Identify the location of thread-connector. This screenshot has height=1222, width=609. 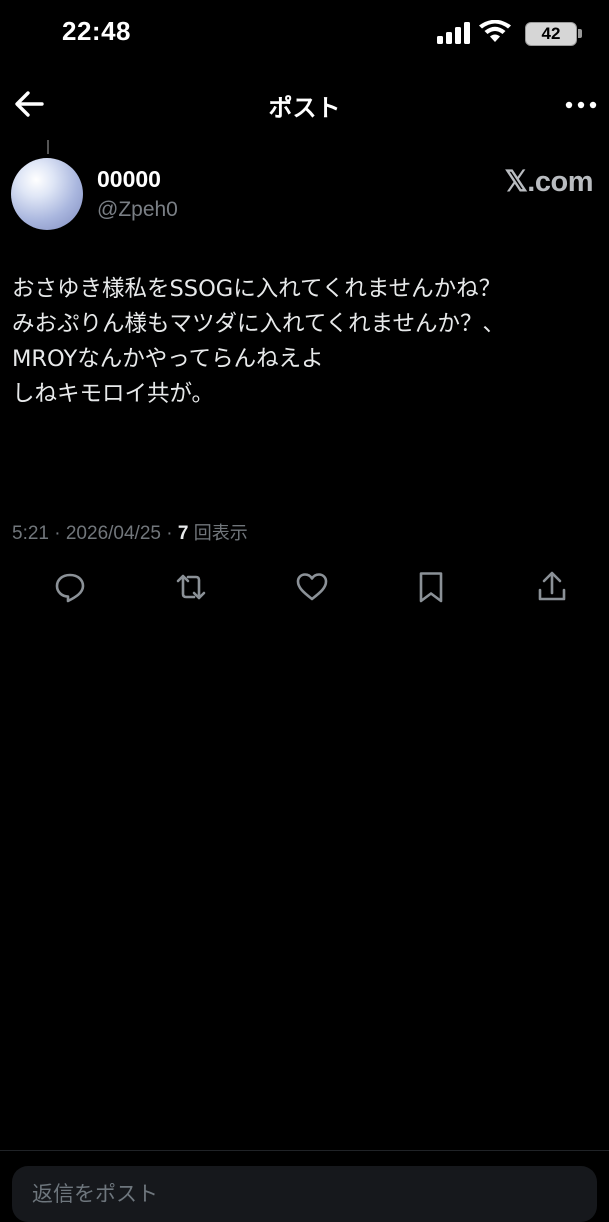
(48, 147).